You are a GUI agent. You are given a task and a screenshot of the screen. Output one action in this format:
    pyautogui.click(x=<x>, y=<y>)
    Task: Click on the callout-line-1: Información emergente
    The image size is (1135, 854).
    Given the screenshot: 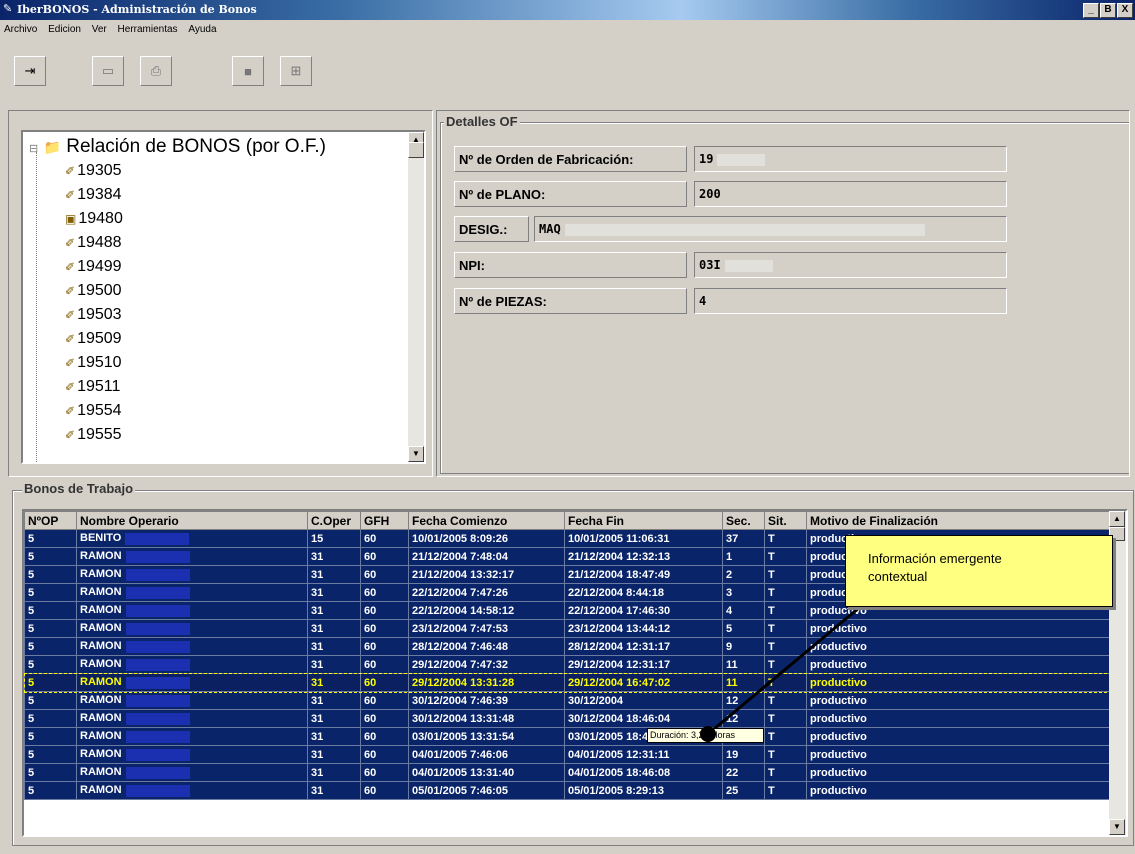 What is the action you would take?
    pyautogui.click(x=935, y=558)
    